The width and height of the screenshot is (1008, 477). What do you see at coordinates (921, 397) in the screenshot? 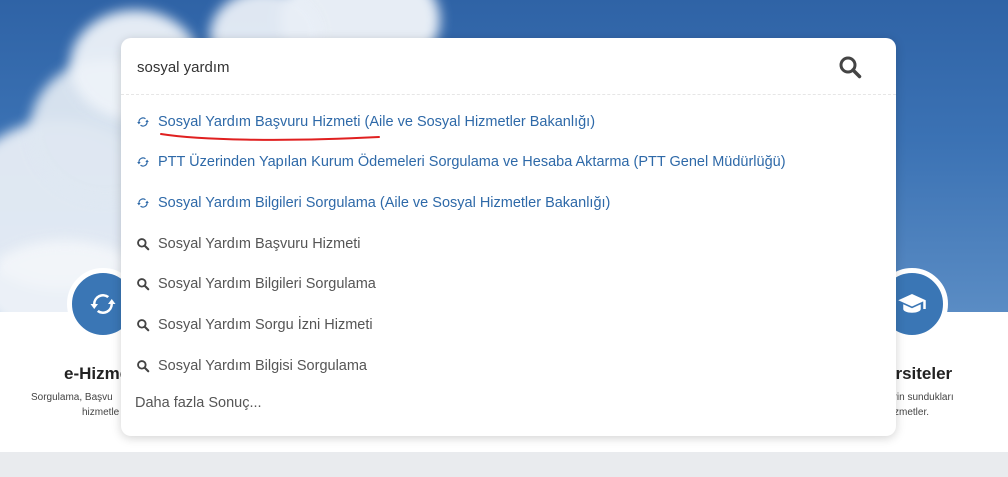
I see `universities-desc-1: erin sundukları` at bounding box center [921, 397].